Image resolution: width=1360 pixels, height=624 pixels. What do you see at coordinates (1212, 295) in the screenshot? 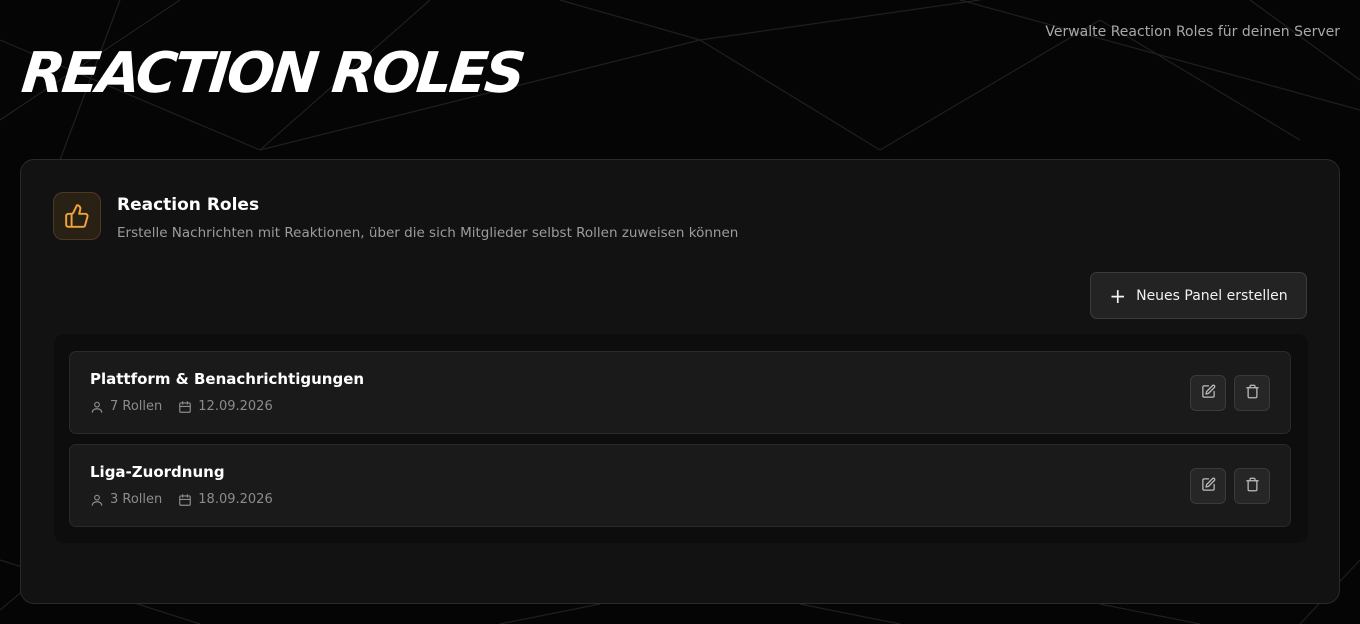
I see `new-panel-label: Neues Panel erstellen` at bounding box center [1212, 295].